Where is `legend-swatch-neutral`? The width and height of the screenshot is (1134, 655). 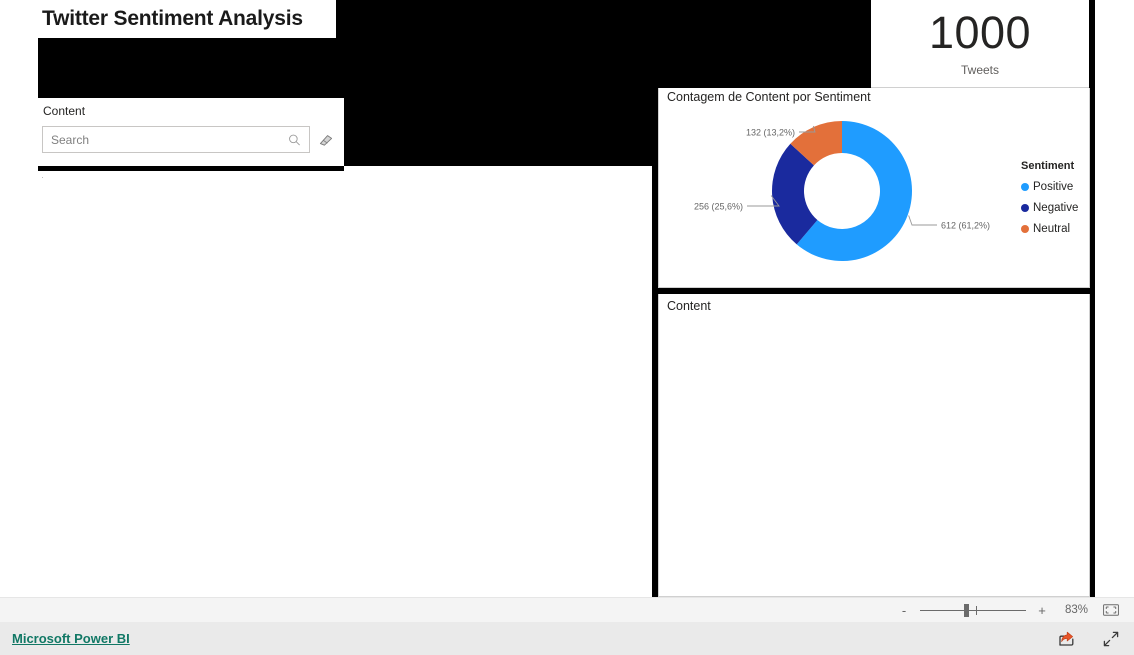 legend-swatch-neutral is located at coordinates (1025, 228).